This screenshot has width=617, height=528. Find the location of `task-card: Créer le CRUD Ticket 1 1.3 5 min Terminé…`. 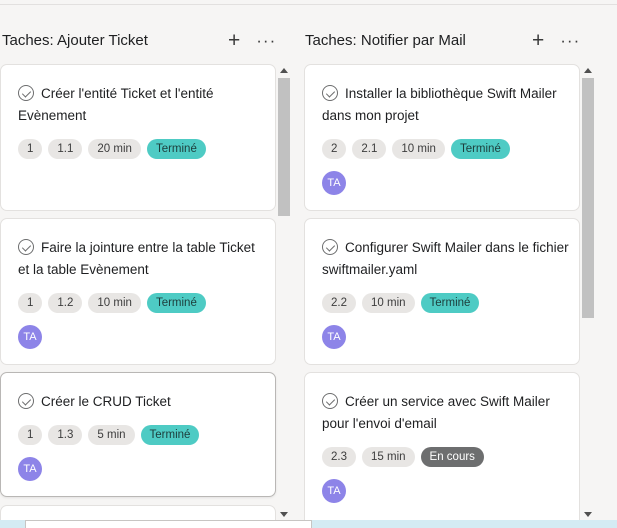

task-card: Créer le CRUD Ticket 1 1.3 5 min Terminé… is located at coordinates (138, 434).